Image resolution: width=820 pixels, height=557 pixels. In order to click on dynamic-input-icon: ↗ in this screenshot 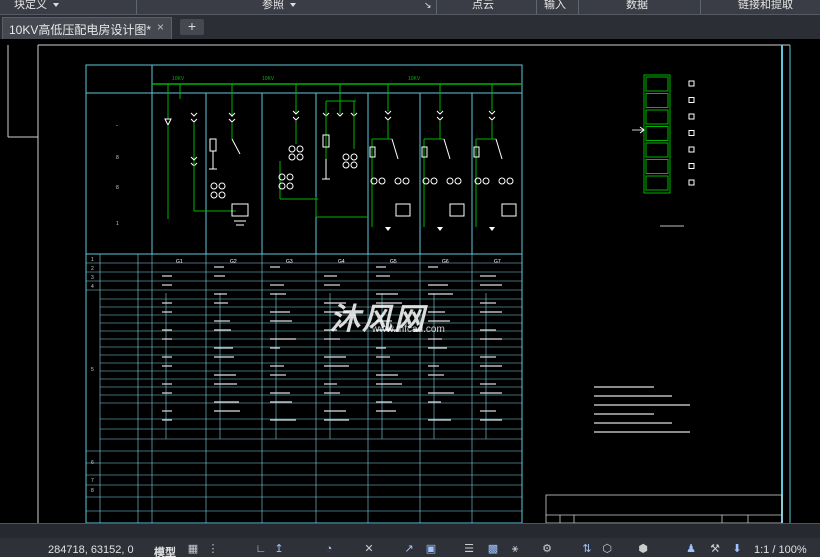, I will do `click(409, 549)`.